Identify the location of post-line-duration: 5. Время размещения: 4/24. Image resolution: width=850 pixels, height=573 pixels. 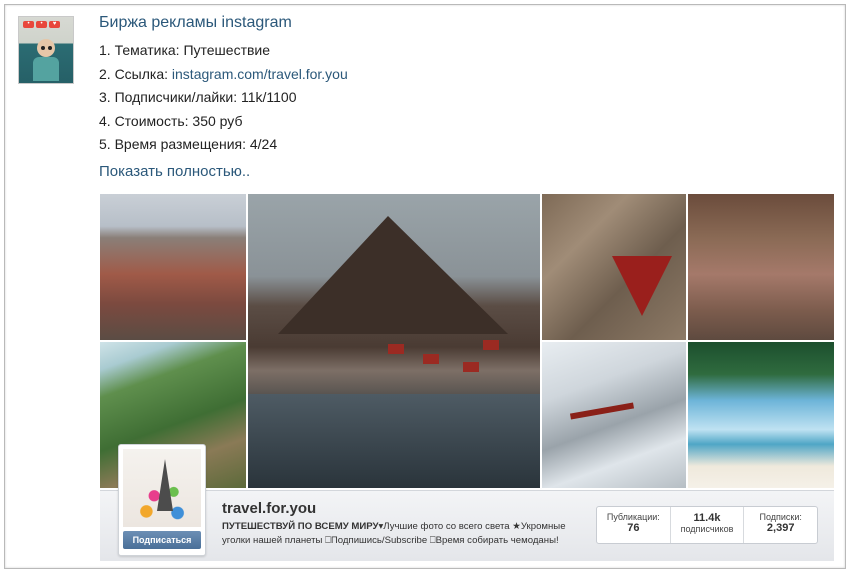
(188, 144).